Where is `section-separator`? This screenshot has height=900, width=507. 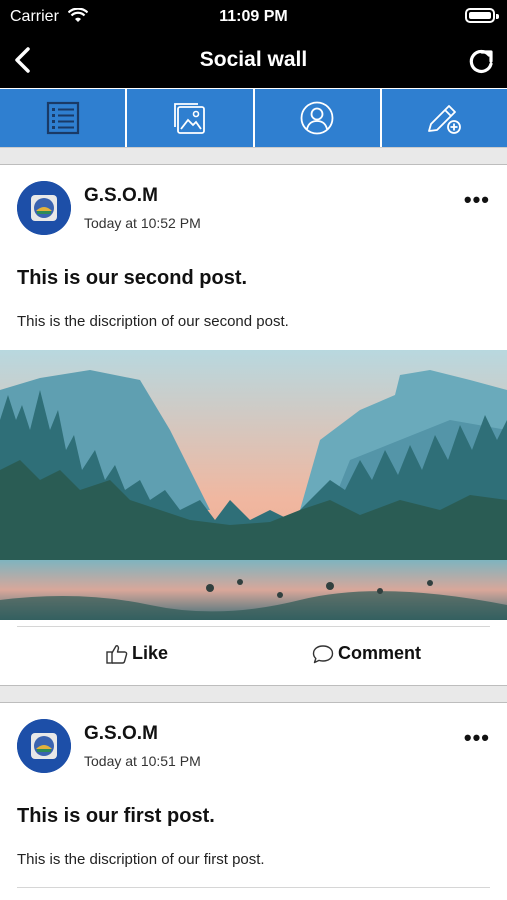
section-separator is located at coordinates (253, 156).